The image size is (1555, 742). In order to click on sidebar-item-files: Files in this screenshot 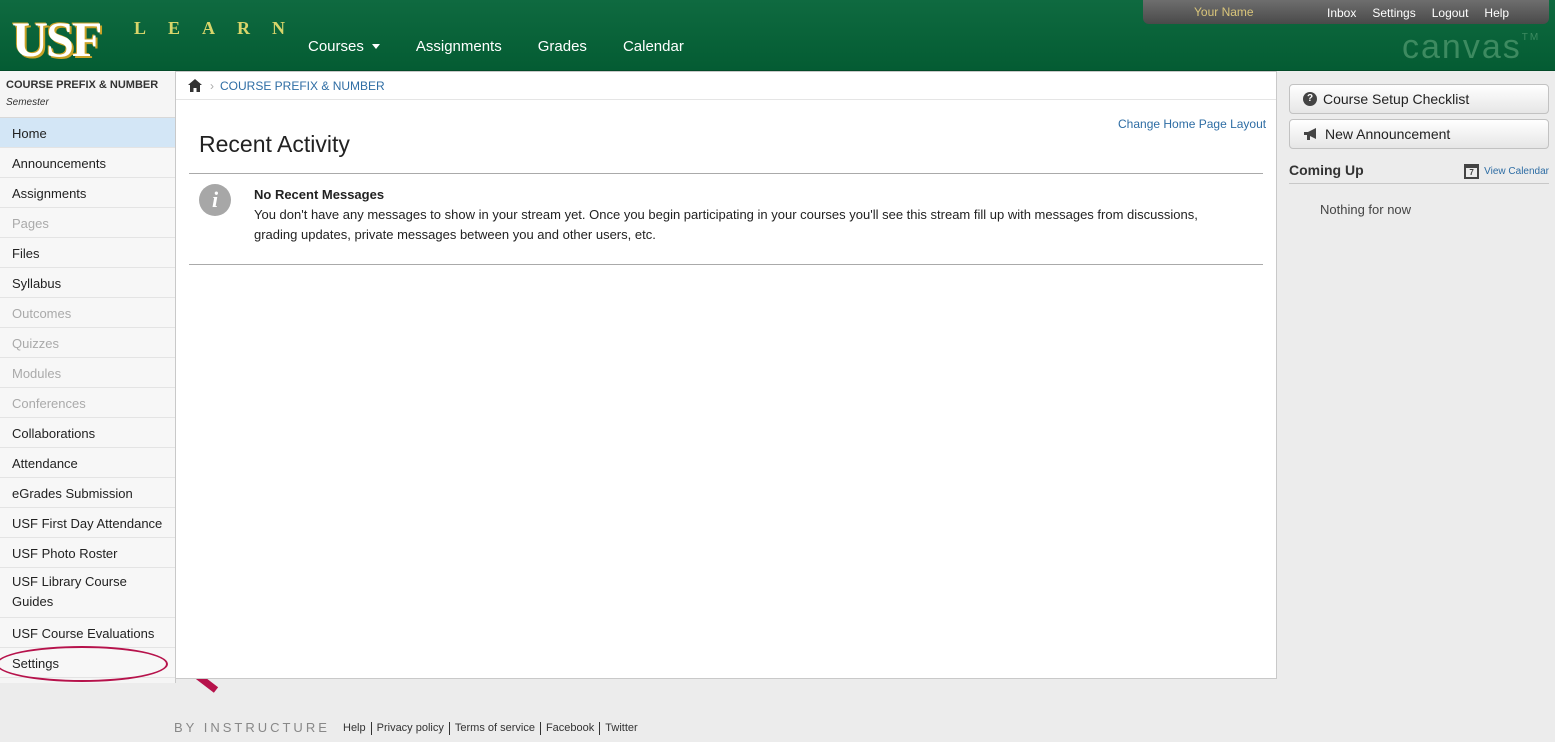, I will do `click(87, 253)`.